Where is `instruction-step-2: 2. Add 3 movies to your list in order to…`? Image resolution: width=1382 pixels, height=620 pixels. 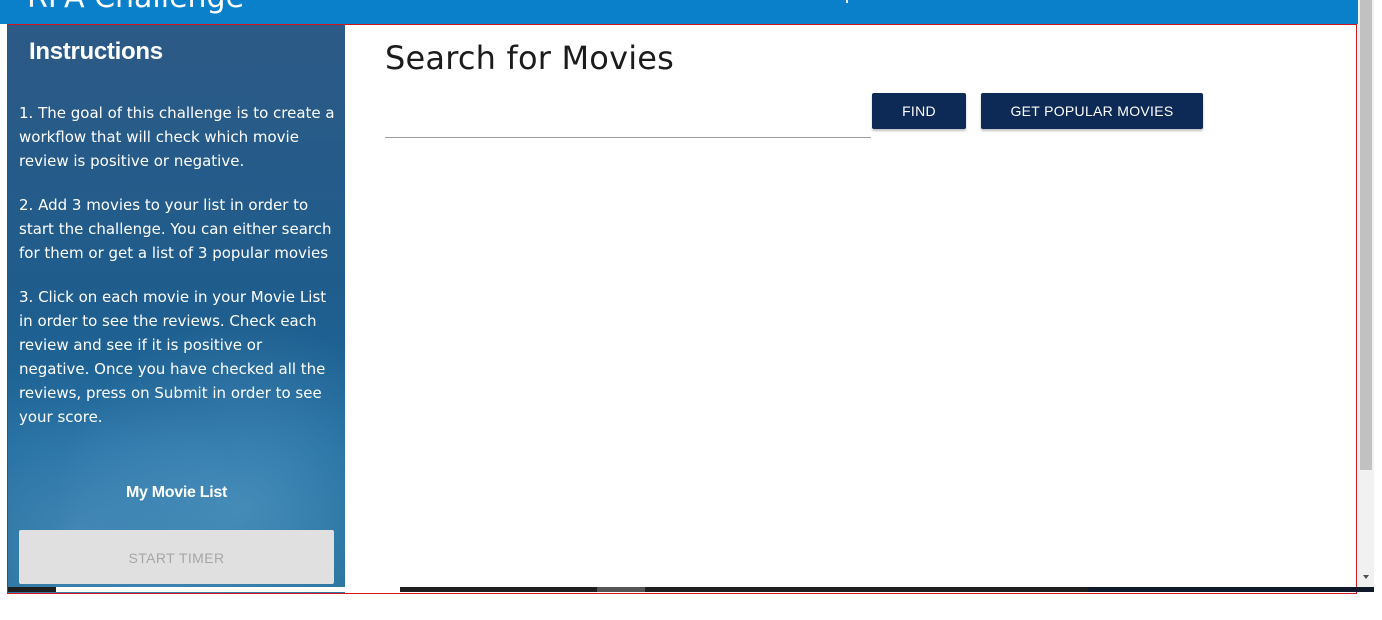
instruction-step-2: 2. Add 3 movies to your list in order to… is located at coordinates (175, 229).